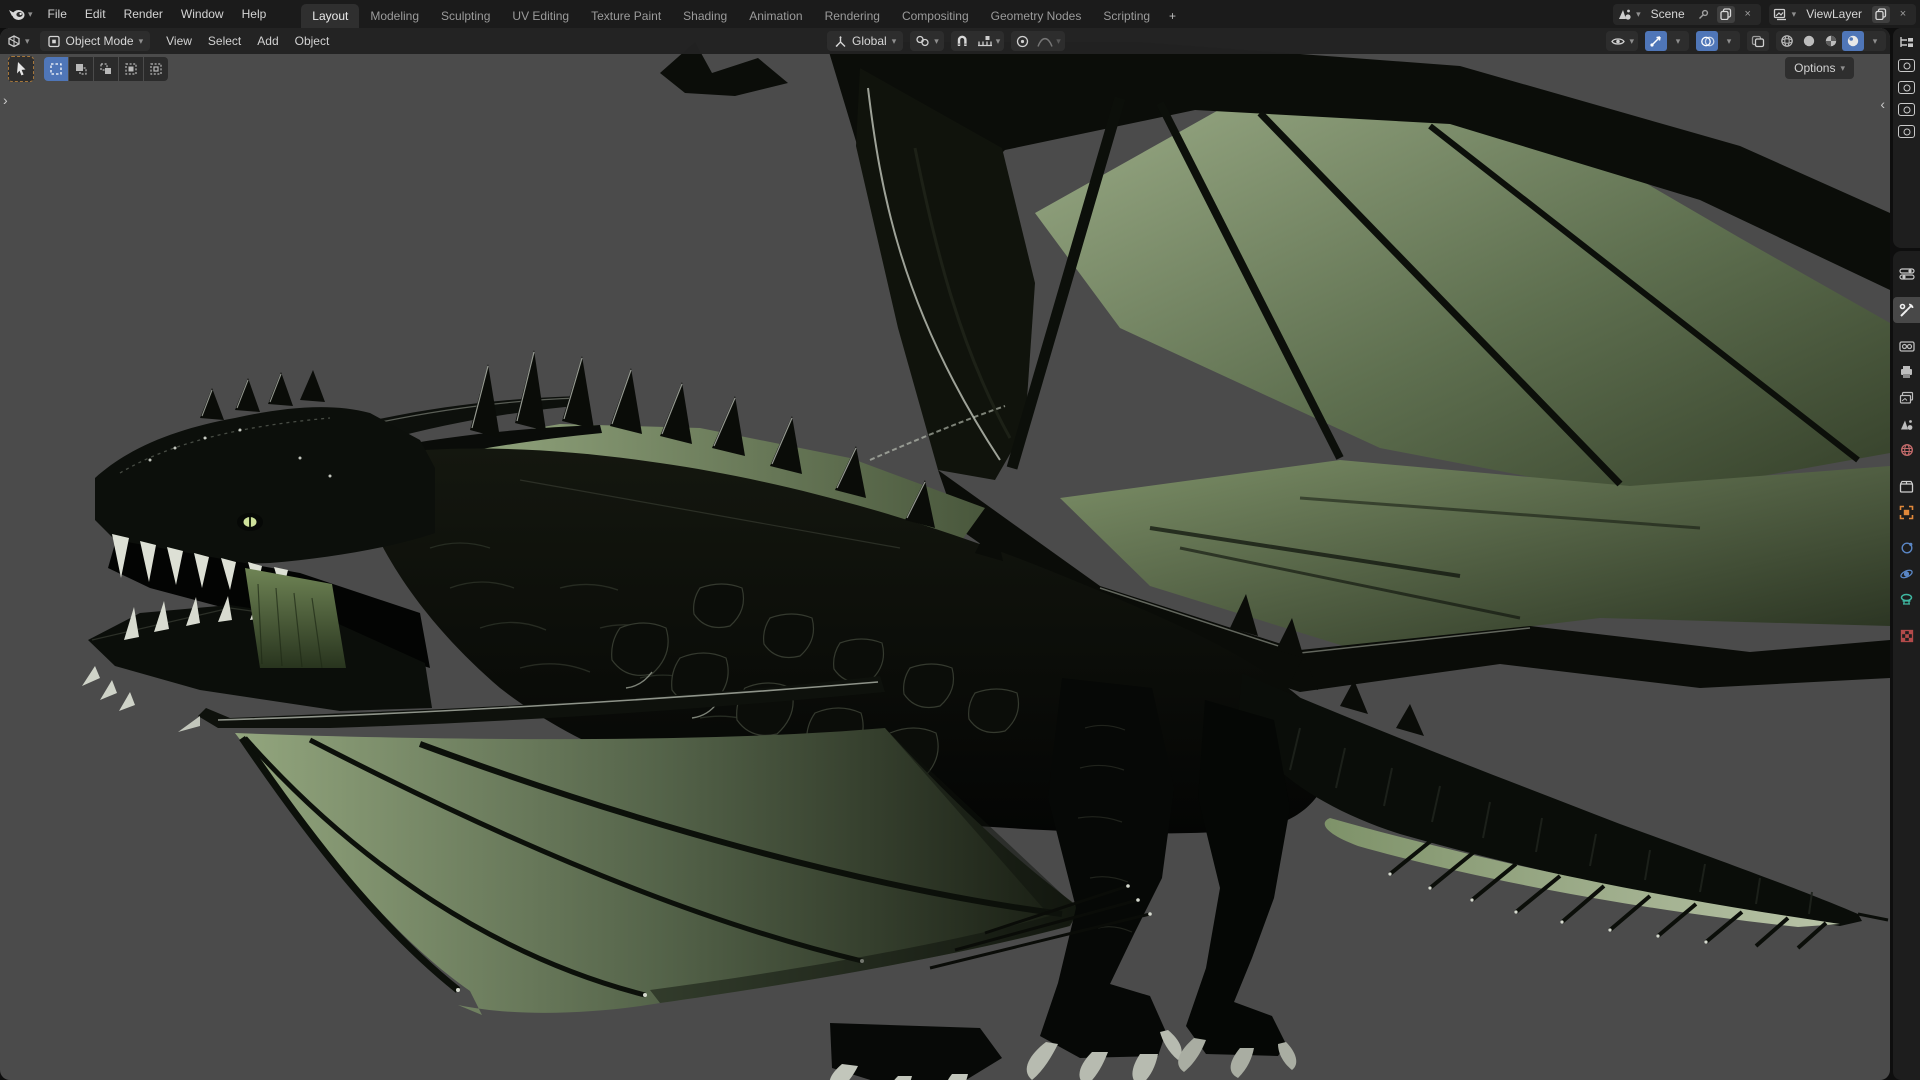 The image size is (1920, 1080). I want to click on scene-selector: ▾ Scene ×, so click(1687, 14).